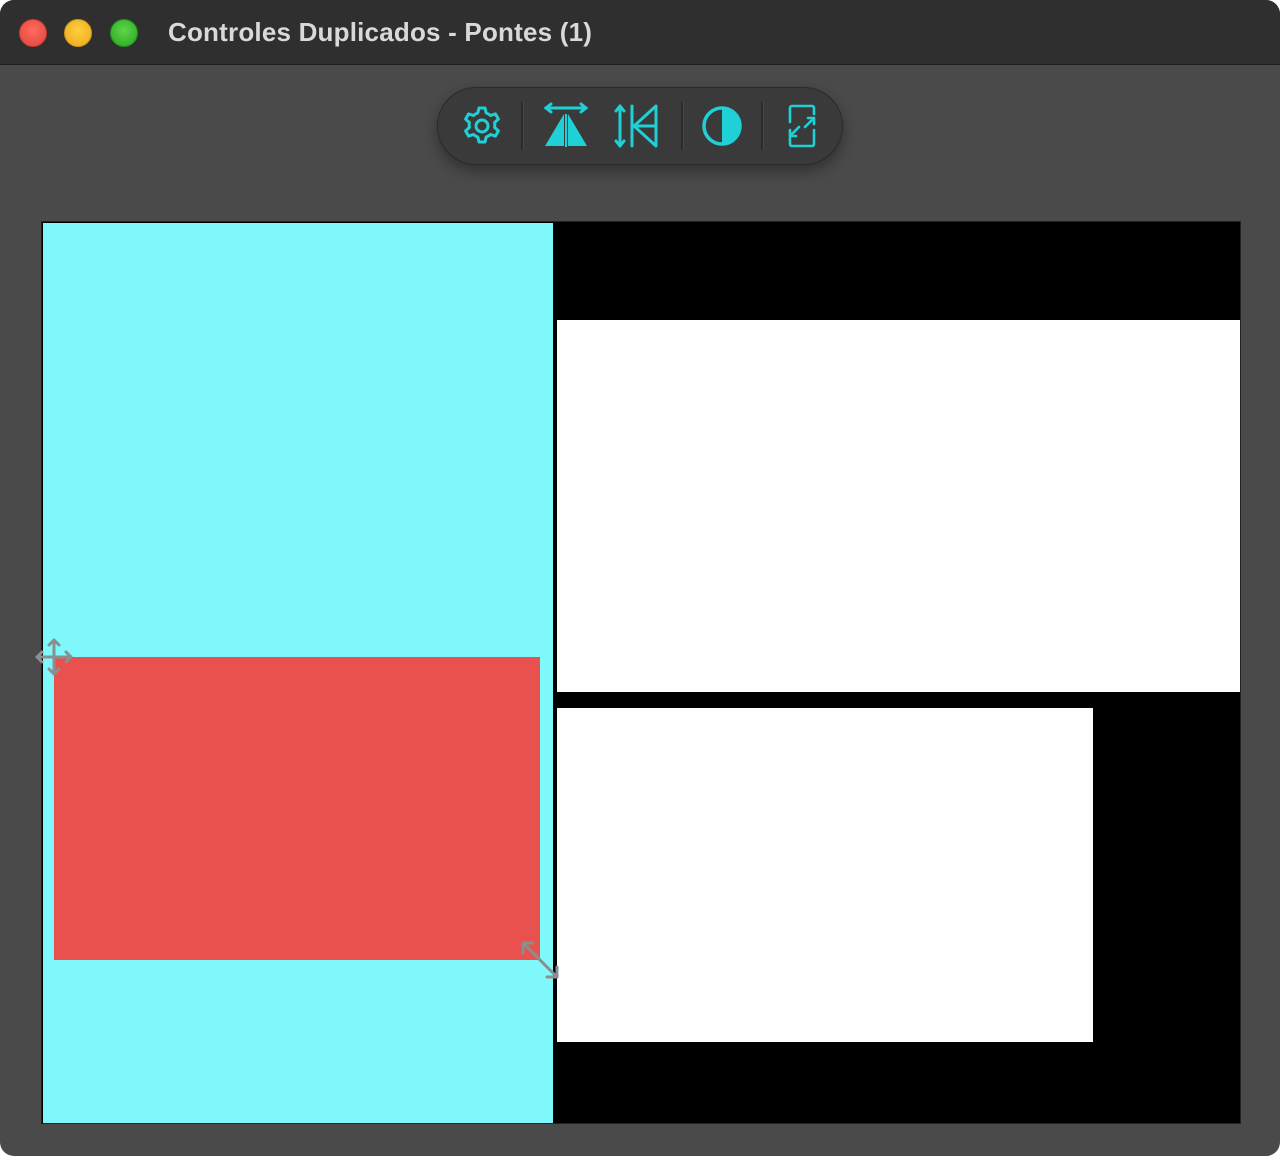 This screenshot has width=1280, height=1156. I want to click on red-rectangle-overlay, so click(297, 808).